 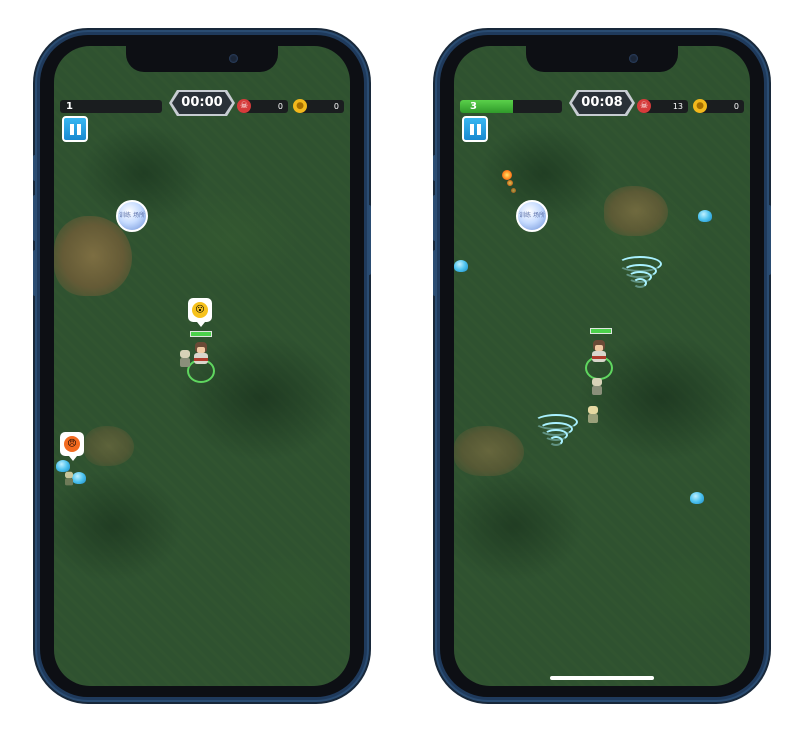 I want to click on home-indicator, so click(x=602, y=678).